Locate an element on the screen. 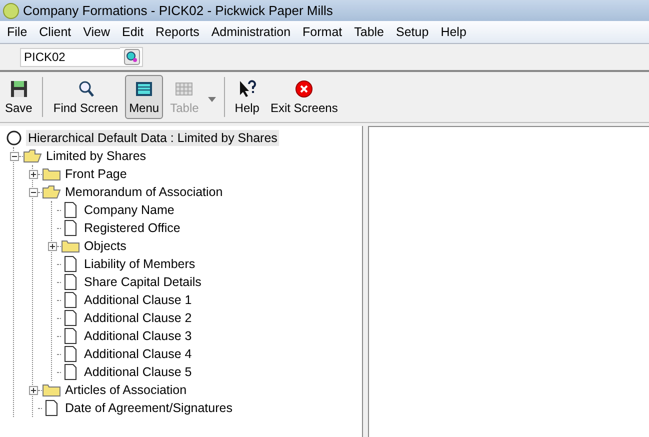 Image resolution: width=649 pixels, height=437 pixels. tree-item: Additional Clause 1 is located at coordinates (138, 300).